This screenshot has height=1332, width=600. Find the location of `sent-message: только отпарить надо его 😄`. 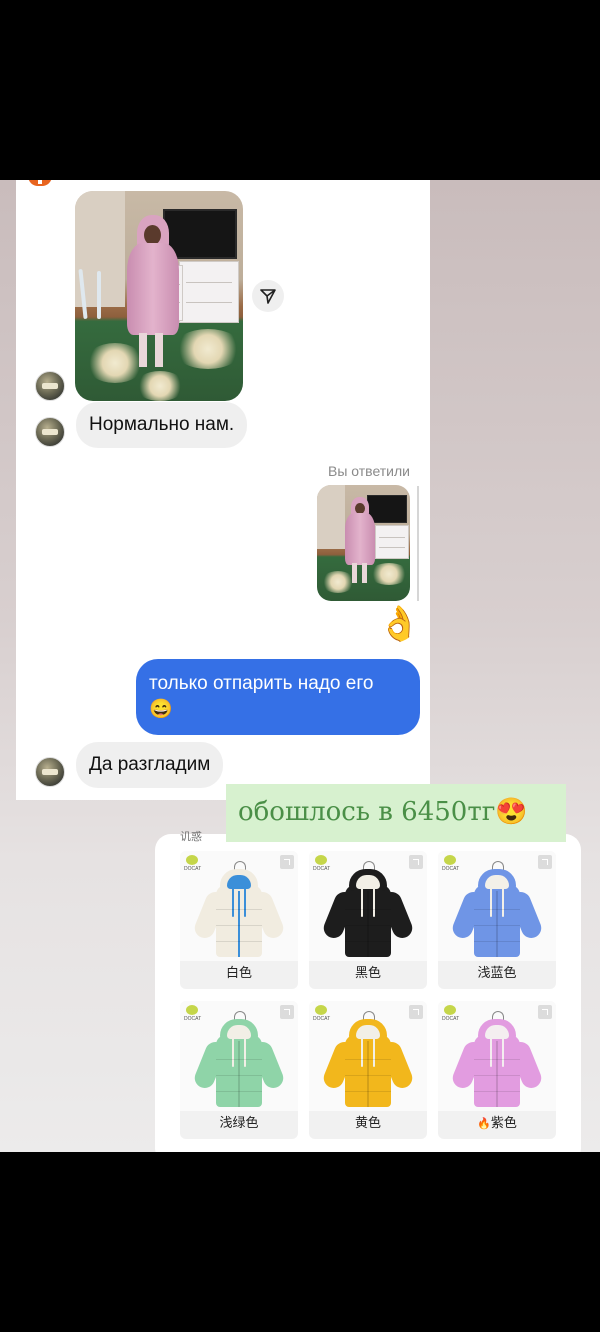

sent-message: только отпарить надо его 😄 is located at coordinates (278, 697).